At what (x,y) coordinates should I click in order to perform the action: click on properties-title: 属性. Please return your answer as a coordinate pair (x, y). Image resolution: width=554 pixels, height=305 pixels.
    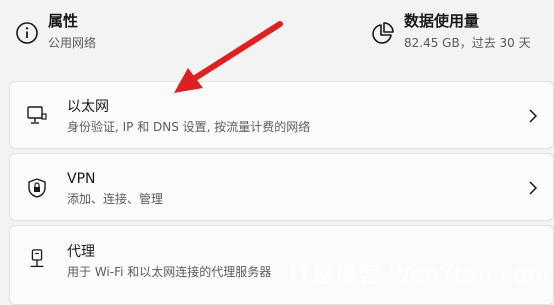
    Looking at the image, I should click on (63, 21).